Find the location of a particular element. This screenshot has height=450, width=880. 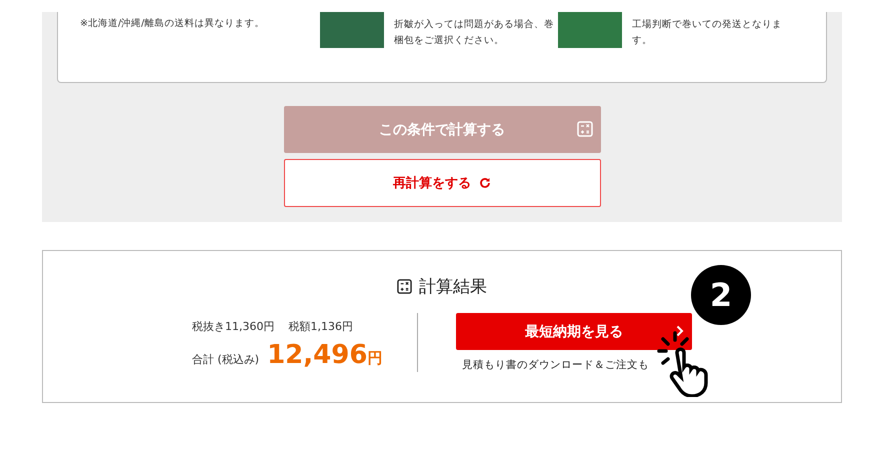

chevron-right-icon is located at coordinates (680, 331).